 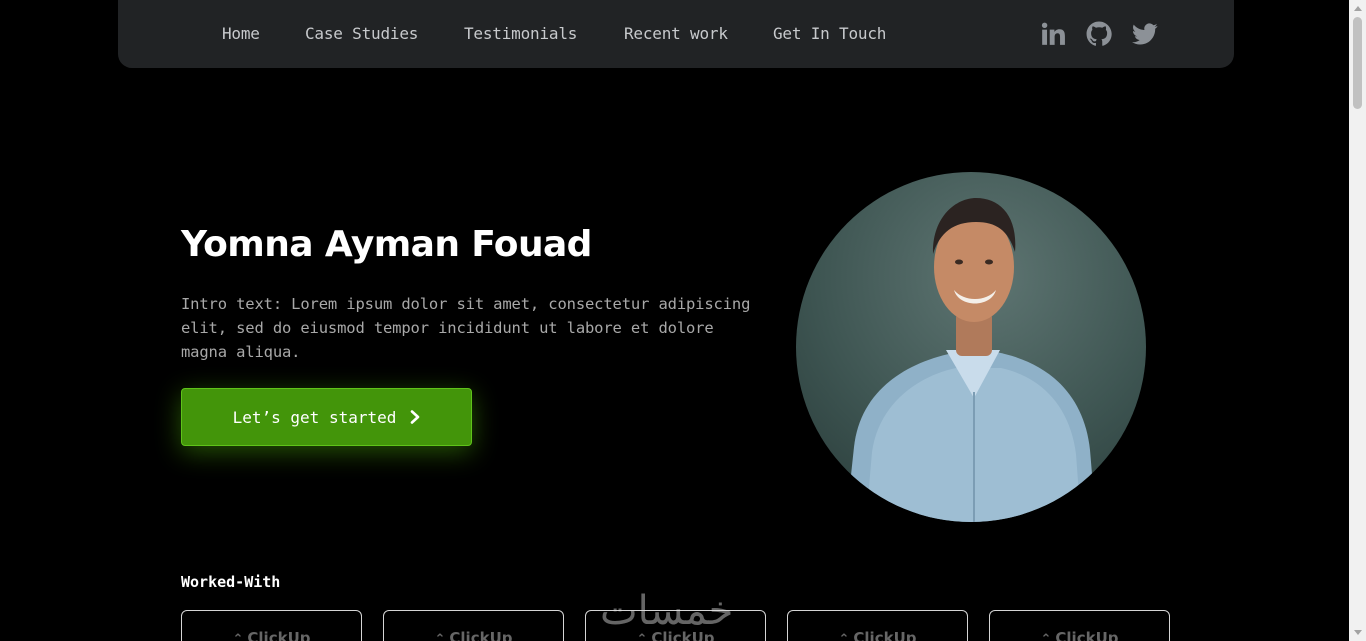 What do you see at coordinates (971, 347) in the screenshot?
I see `profile-photo` at bounding box center [971, 347].